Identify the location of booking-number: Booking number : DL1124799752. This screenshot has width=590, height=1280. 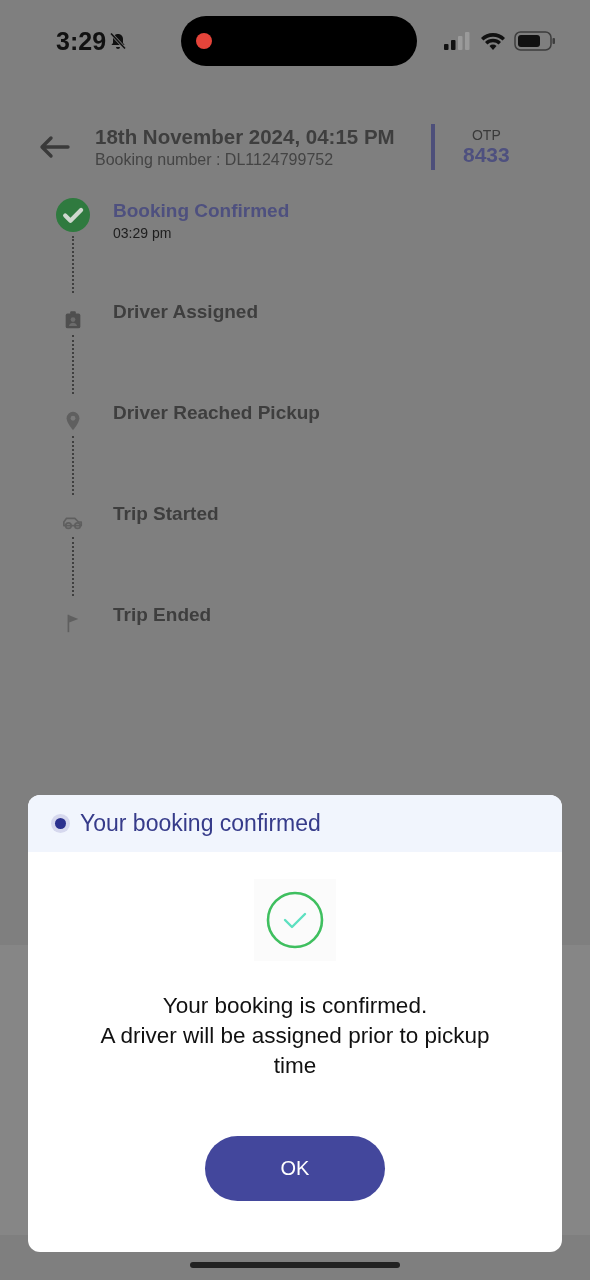
(215, 160).